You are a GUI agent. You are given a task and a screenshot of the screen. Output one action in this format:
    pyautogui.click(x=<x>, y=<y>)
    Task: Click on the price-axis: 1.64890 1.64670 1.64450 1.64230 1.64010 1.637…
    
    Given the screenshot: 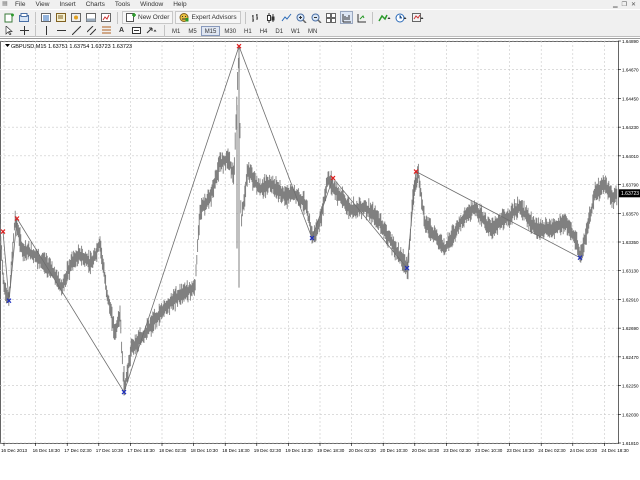 What is the action you would take?
    pyautogui.click(x=628, y=242)
    